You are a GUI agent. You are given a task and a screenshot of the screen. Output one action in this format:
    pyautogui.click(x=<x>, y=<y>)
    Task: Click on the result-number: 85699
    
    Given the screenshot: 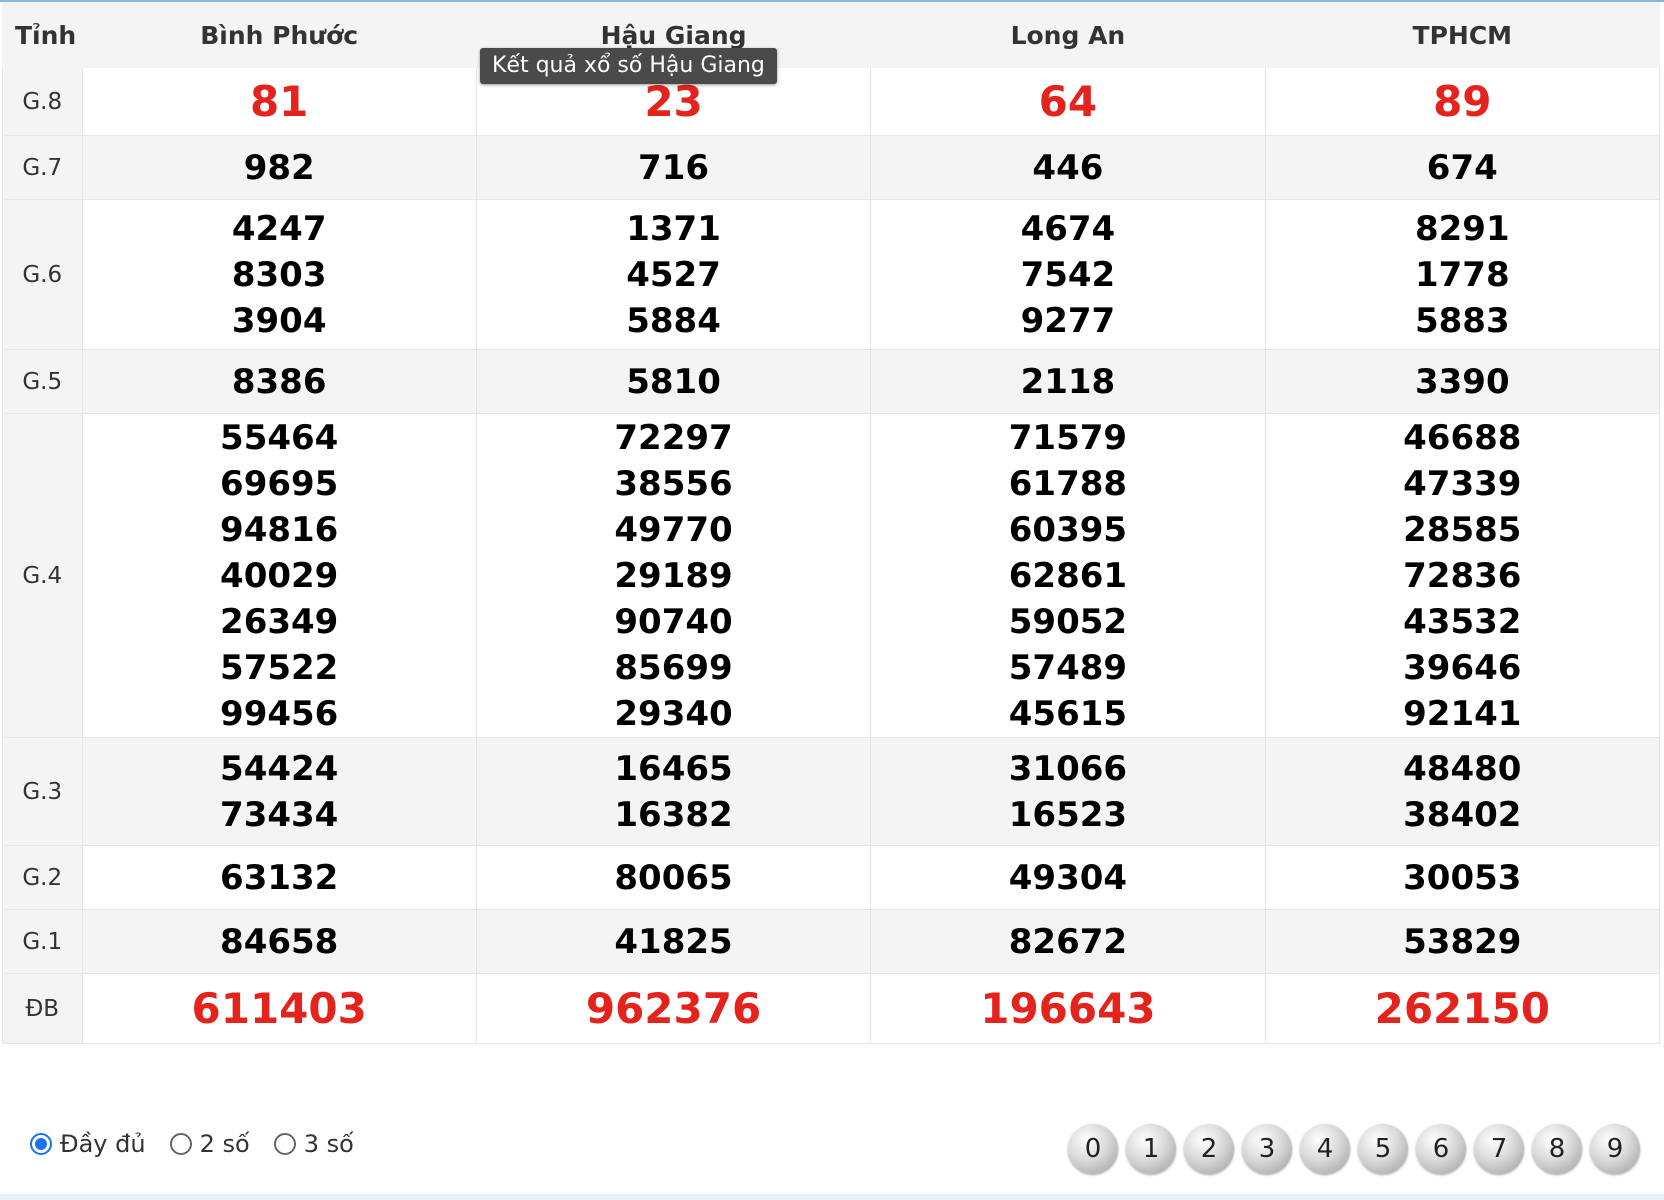 What is the action you would take?
    pyautogui.click(x=673, y=667)
    